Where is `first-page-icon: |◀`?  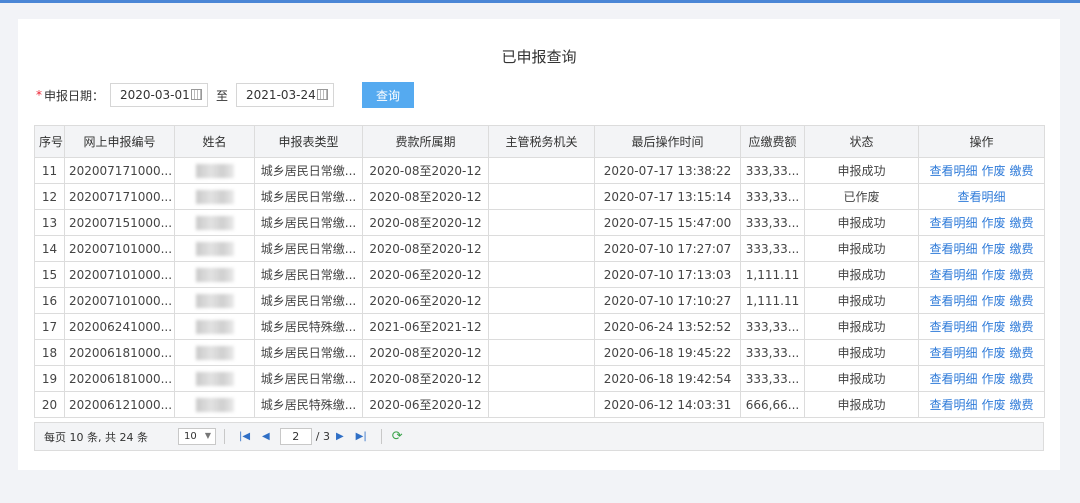
first-page-icon: |◀ is located at coordinates (244, 436).